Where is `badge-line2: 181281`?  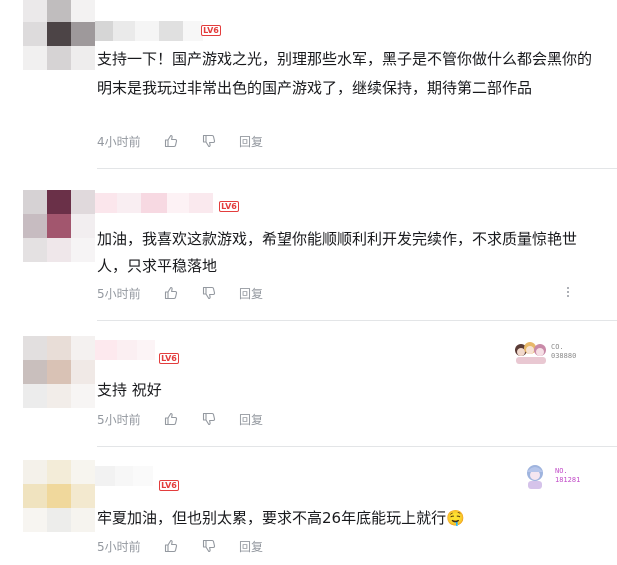 badge-line2: 181281 is located at coordinates (568, 480).